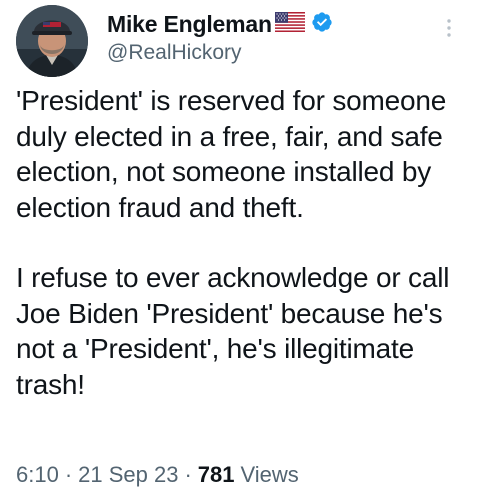 This screenshot has height=500, width=478. What do you see at coordinates (289, 24) in the screenshot?
I see `us-flag-icon` at bounding box center [289, 24].